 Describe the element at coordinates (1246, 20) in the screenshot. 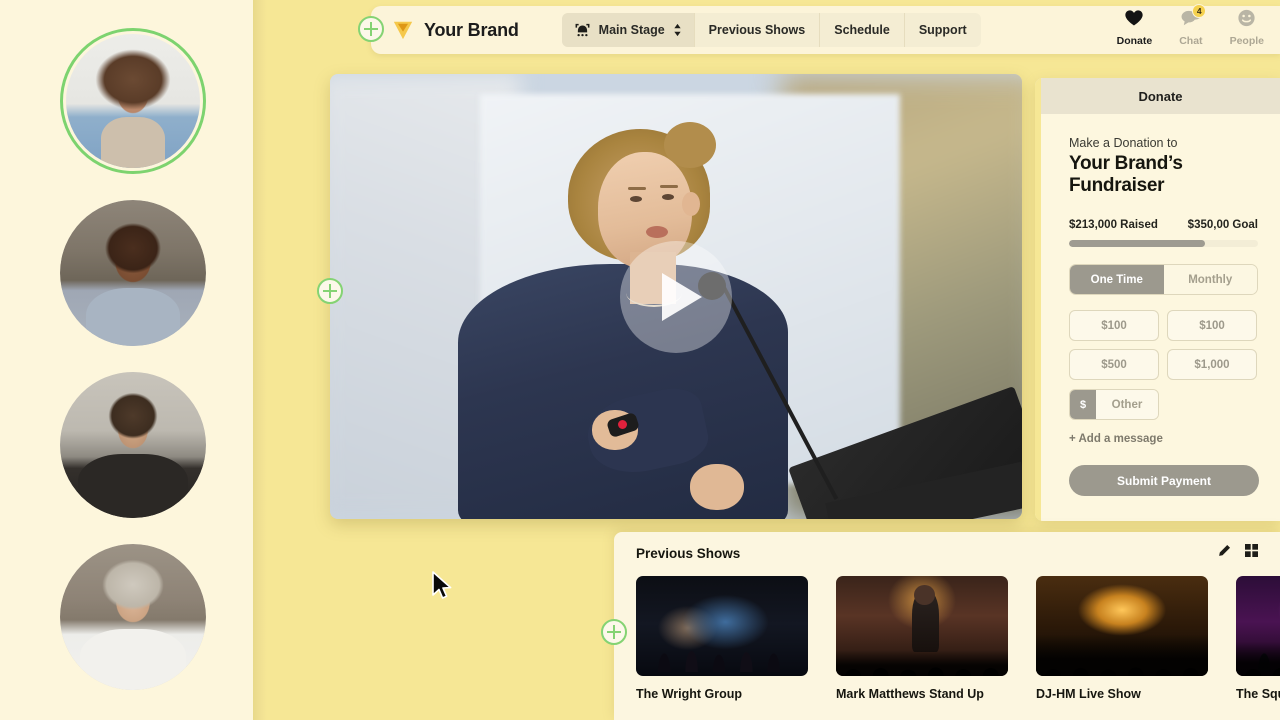

I see `smiley-face-icon` at that location.